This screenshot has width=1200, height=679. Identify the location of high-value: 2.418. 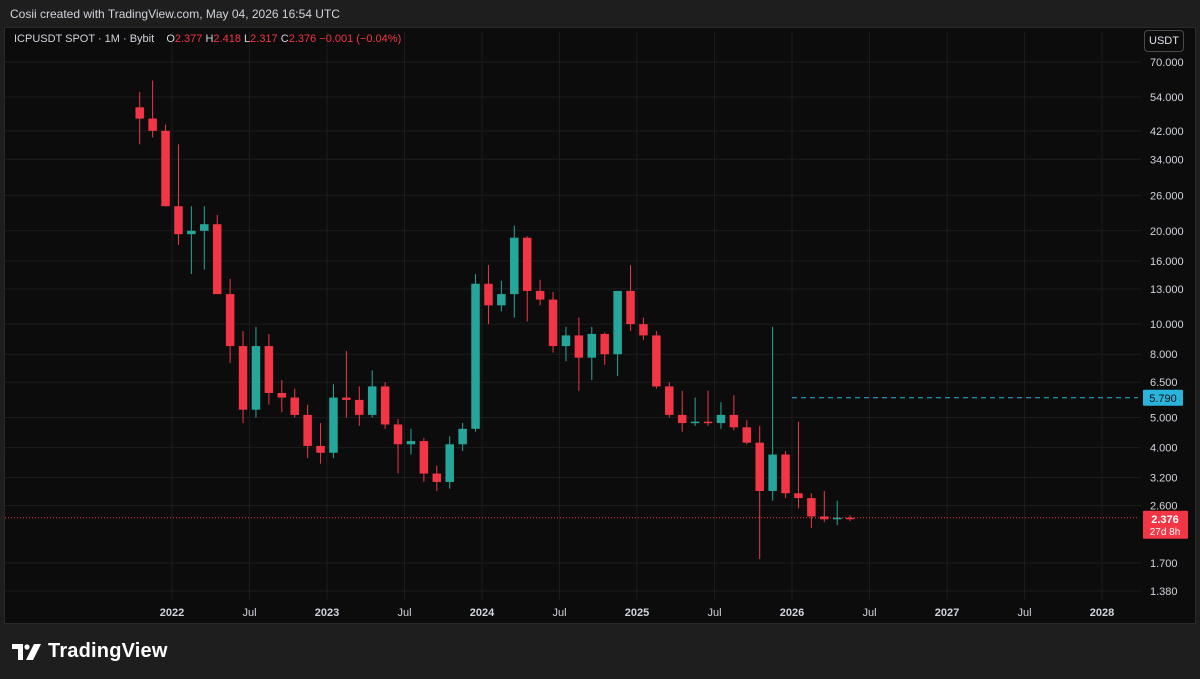
(227, 39).